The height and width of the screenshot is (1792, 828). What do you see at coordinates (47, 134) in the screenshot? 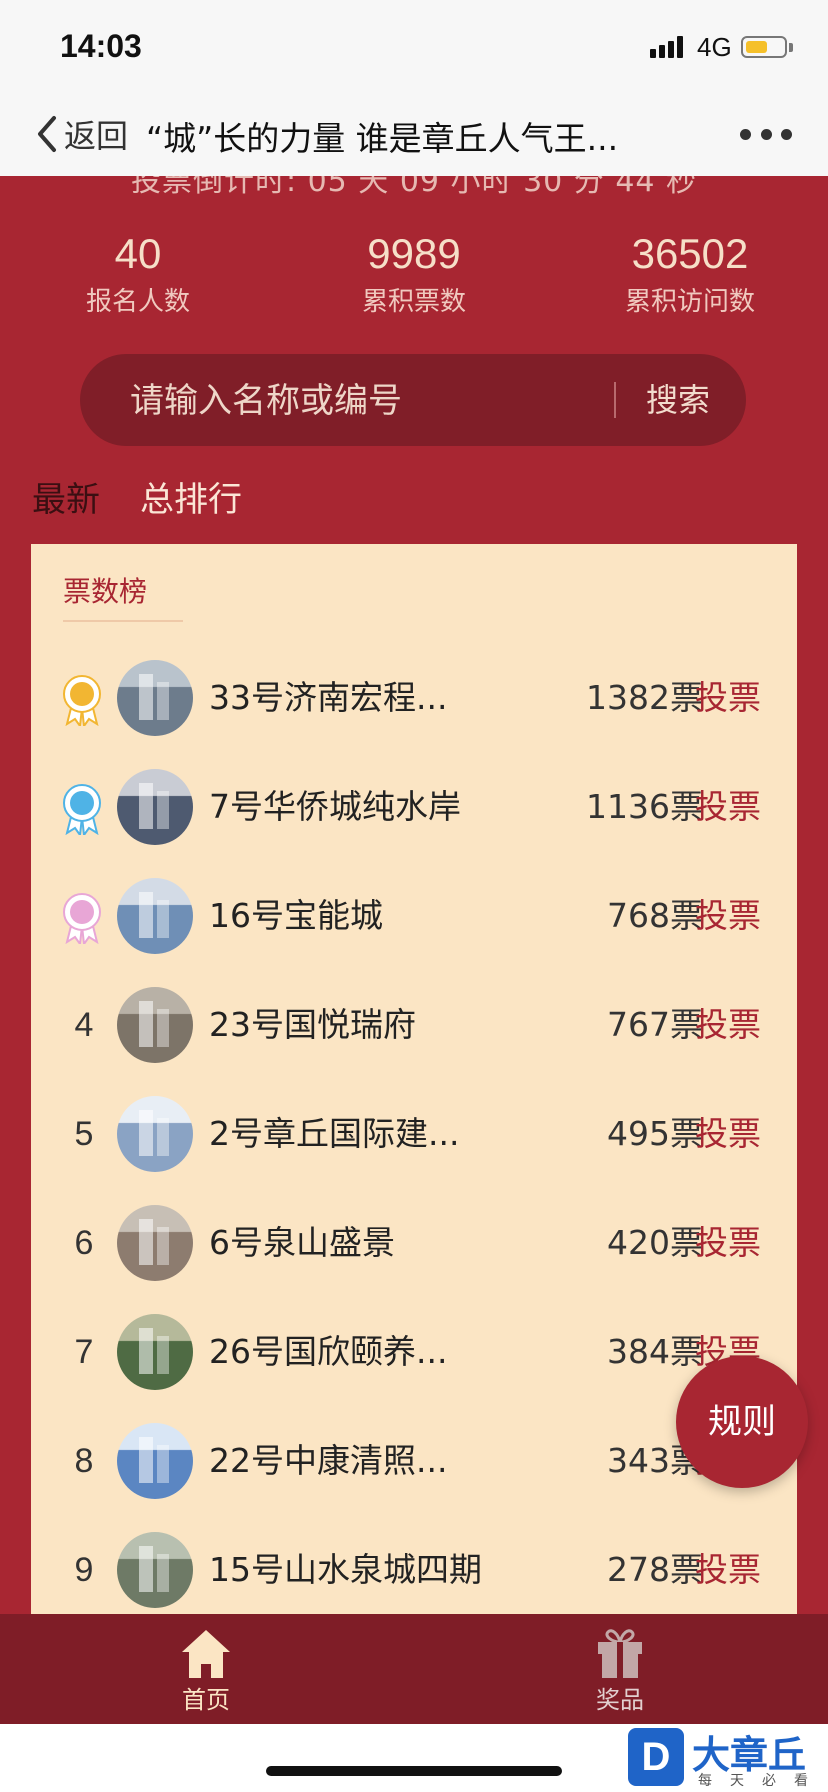
I see `chevron-left-icon` at bounding box center [47, 134].